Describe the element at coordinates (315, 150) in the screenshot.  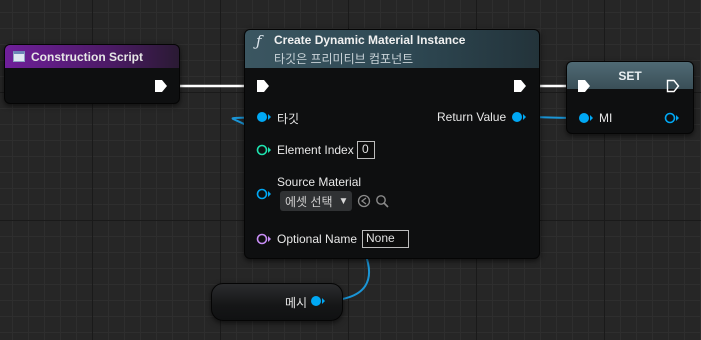
I see `element-index-label: Element Index` at that location.